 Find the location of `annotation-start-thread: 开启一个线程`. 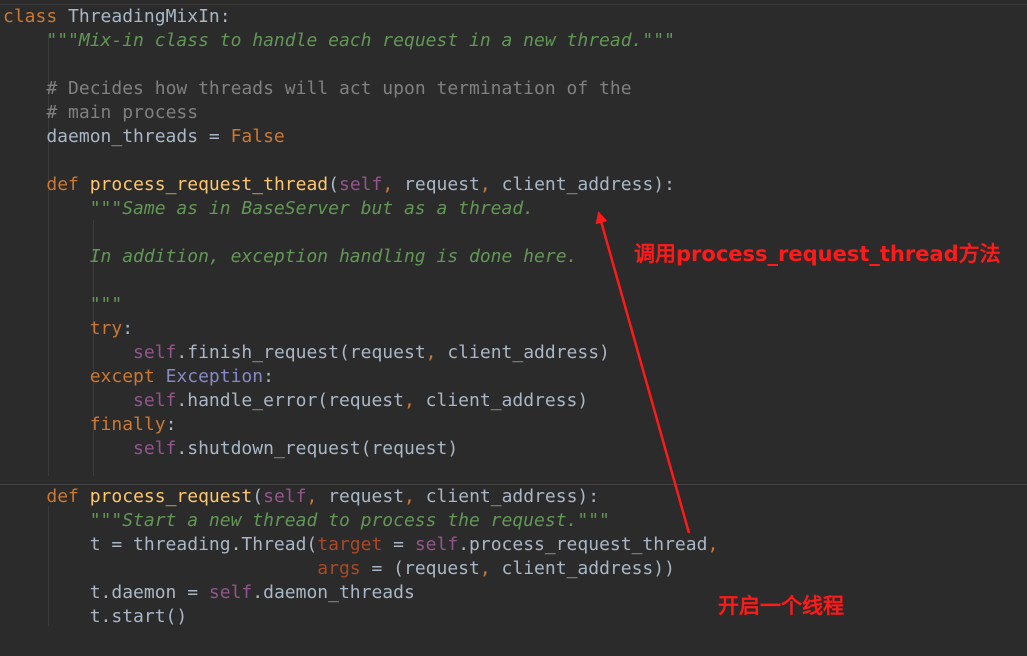

annotation-start-thread: 开启一个线程 is located at coordinates (781, 606).